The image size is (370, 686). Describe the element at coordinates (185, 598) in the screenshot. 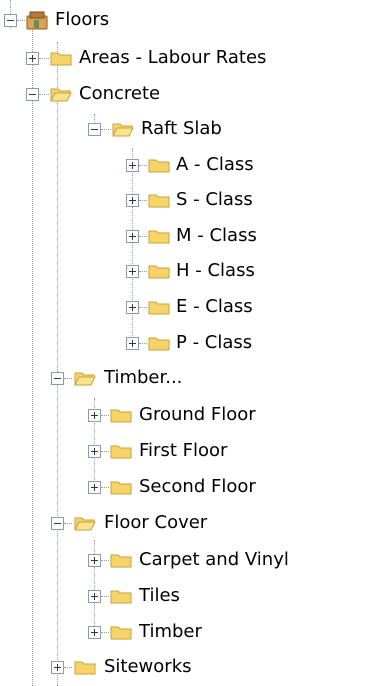

I see `tree-node-tiles: Tiles` at that location.